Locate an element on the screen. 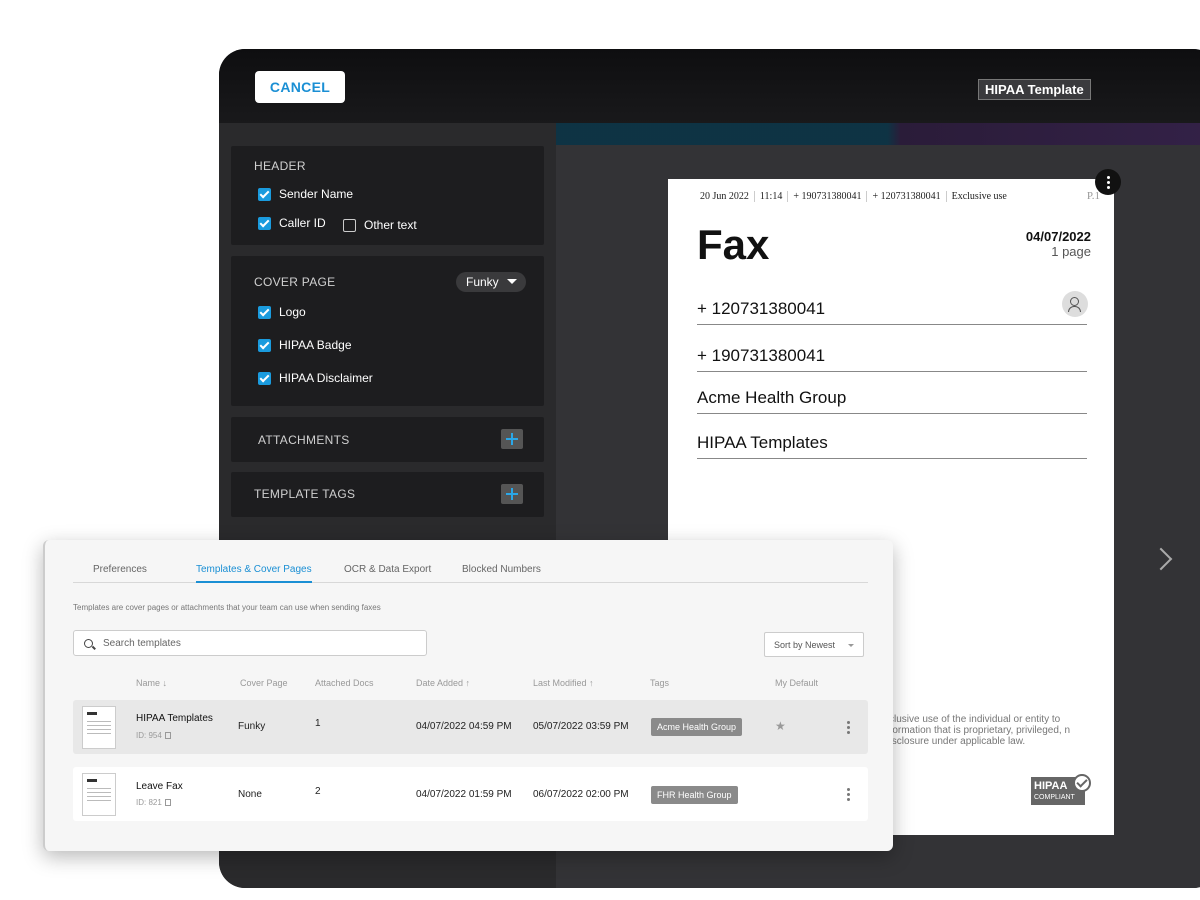 This screenshot has height=900, width=1200. fax-meta-date: 20 Jun 2022 is located at coordinates (724, 196).